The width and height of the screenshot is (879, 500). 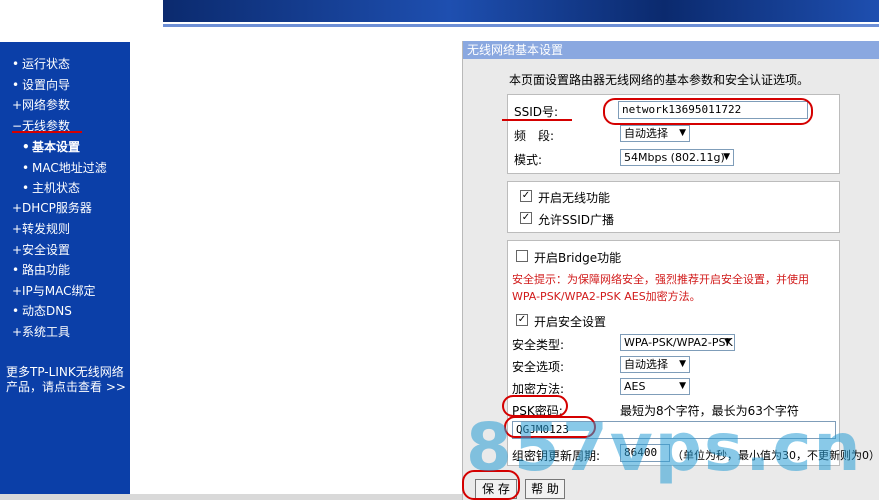 What do you see at coordinates (522, 256) in the screenshot?
I see `enable-bridge-checkbox` at bounding box center [522, 256].